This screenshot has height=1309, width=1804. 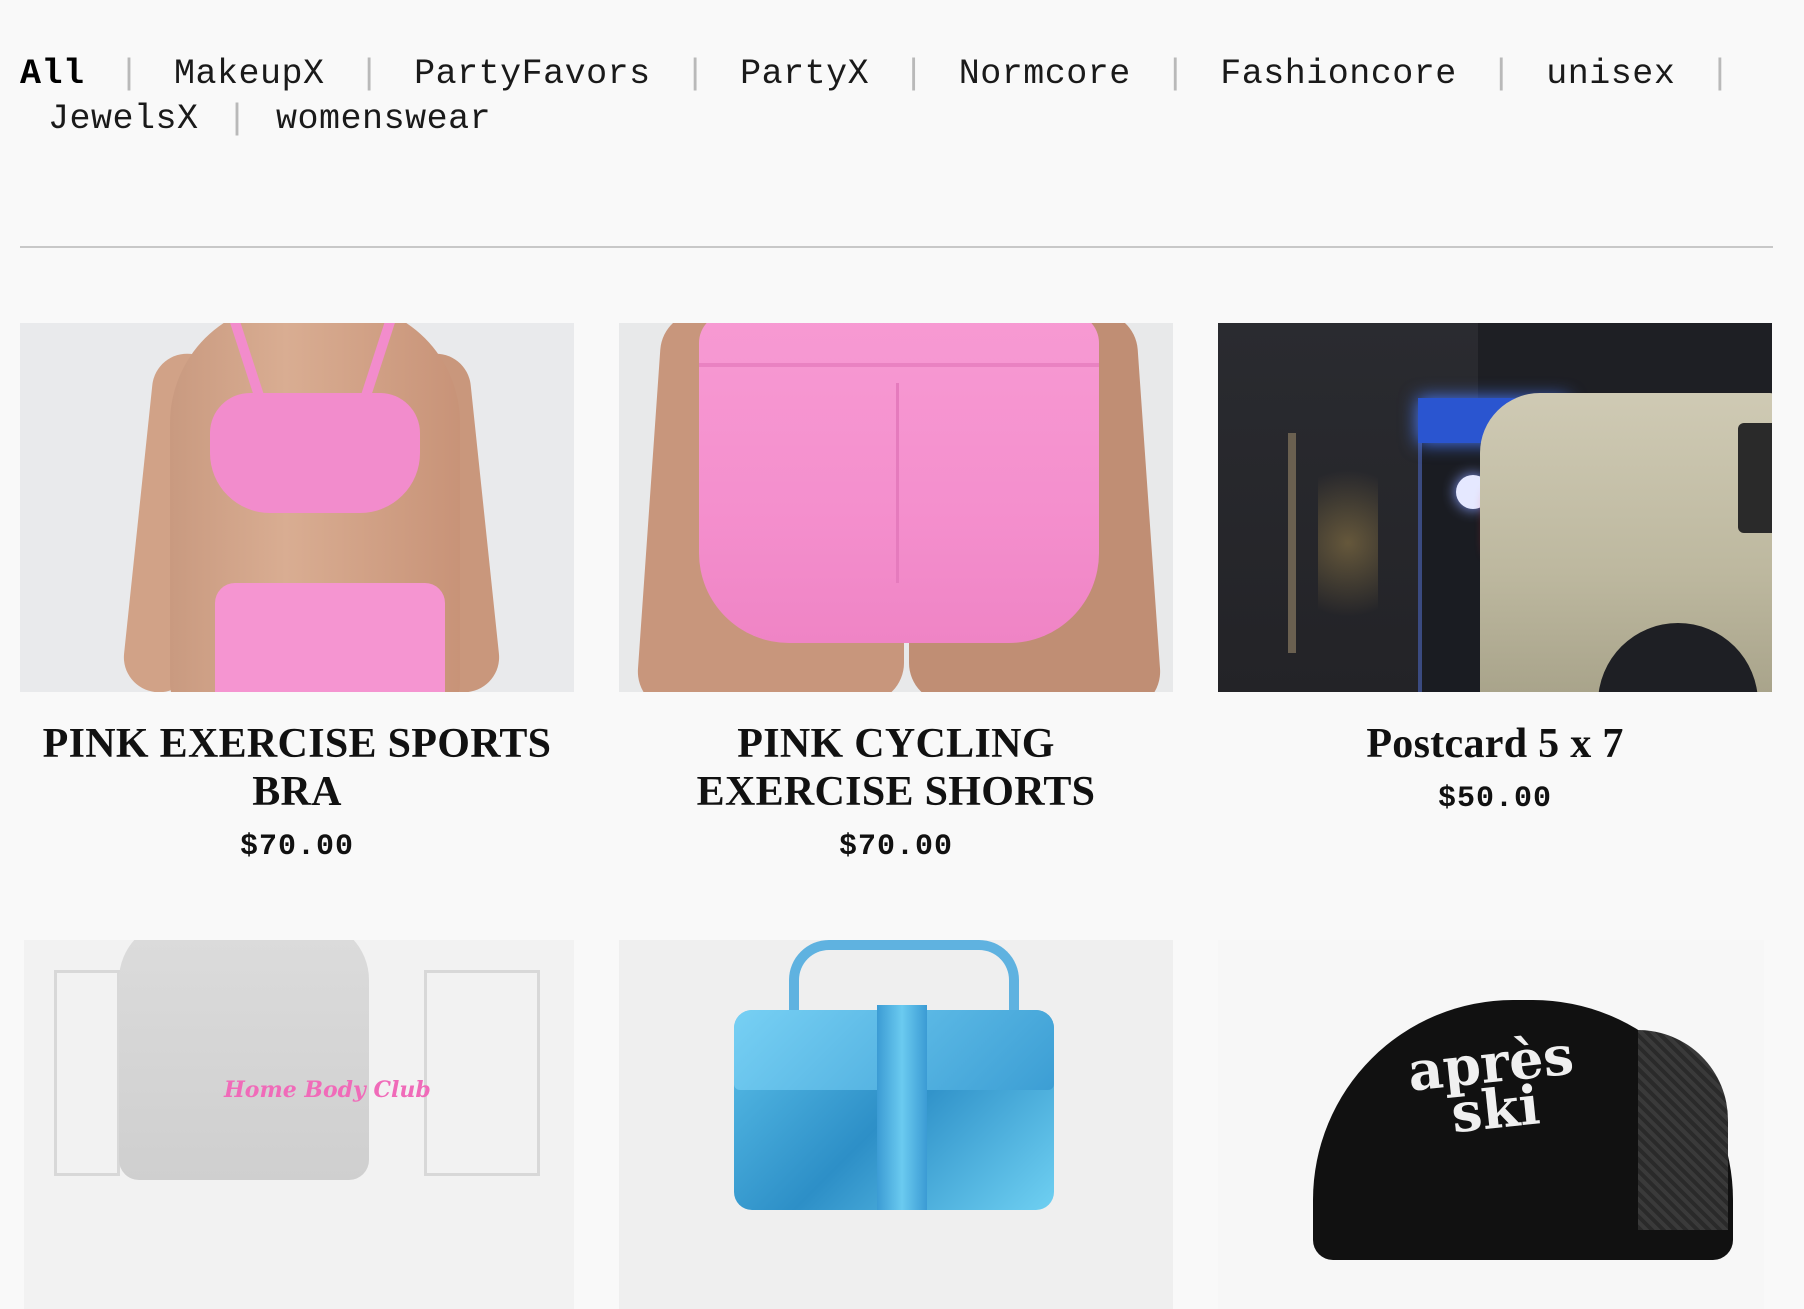 What do you see at coordinates (249, 74) in the screenshot?
I see `filter-makeupx: MakeupX` at bounding box center [249, 74].